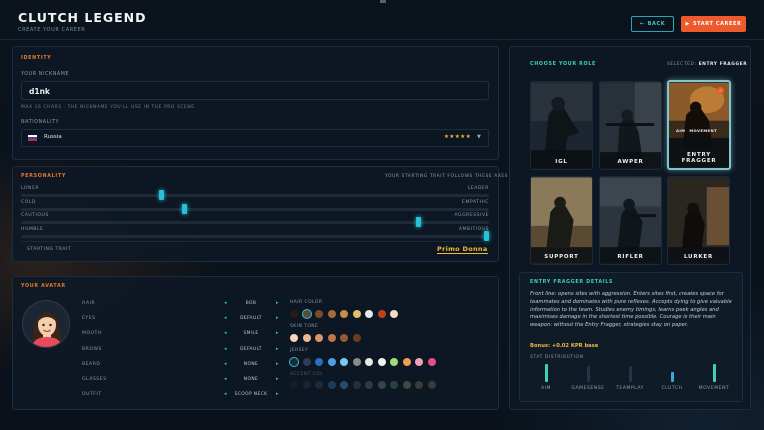 This screenshot has height=430, width=764. Describe the element at coordinates (89, 319) in the screenshot. I see `avatar-option-label: EYES` at that location.